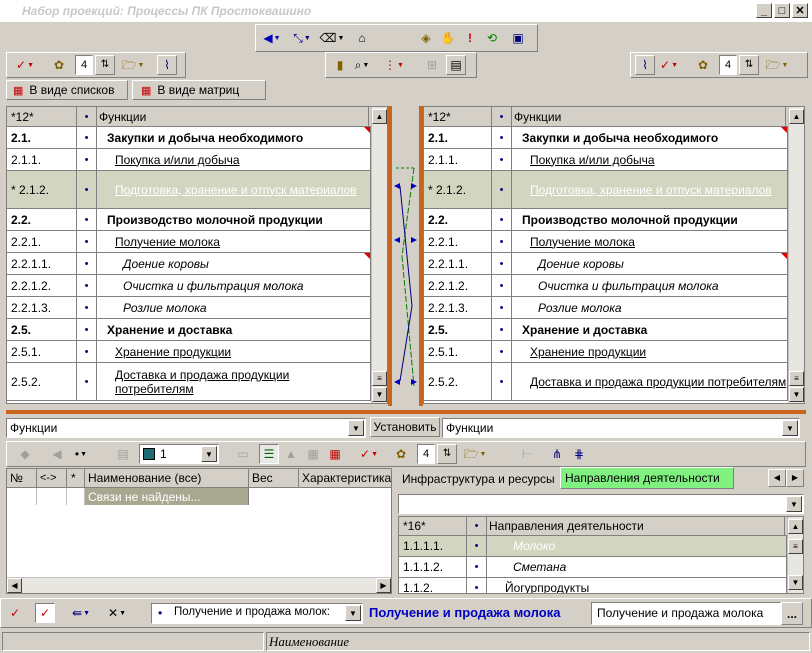 The image size is (812, 653). Describe the element at coordinates (703, 65) in the screenshot. I see `right-filter-icon: ✿` at that location.